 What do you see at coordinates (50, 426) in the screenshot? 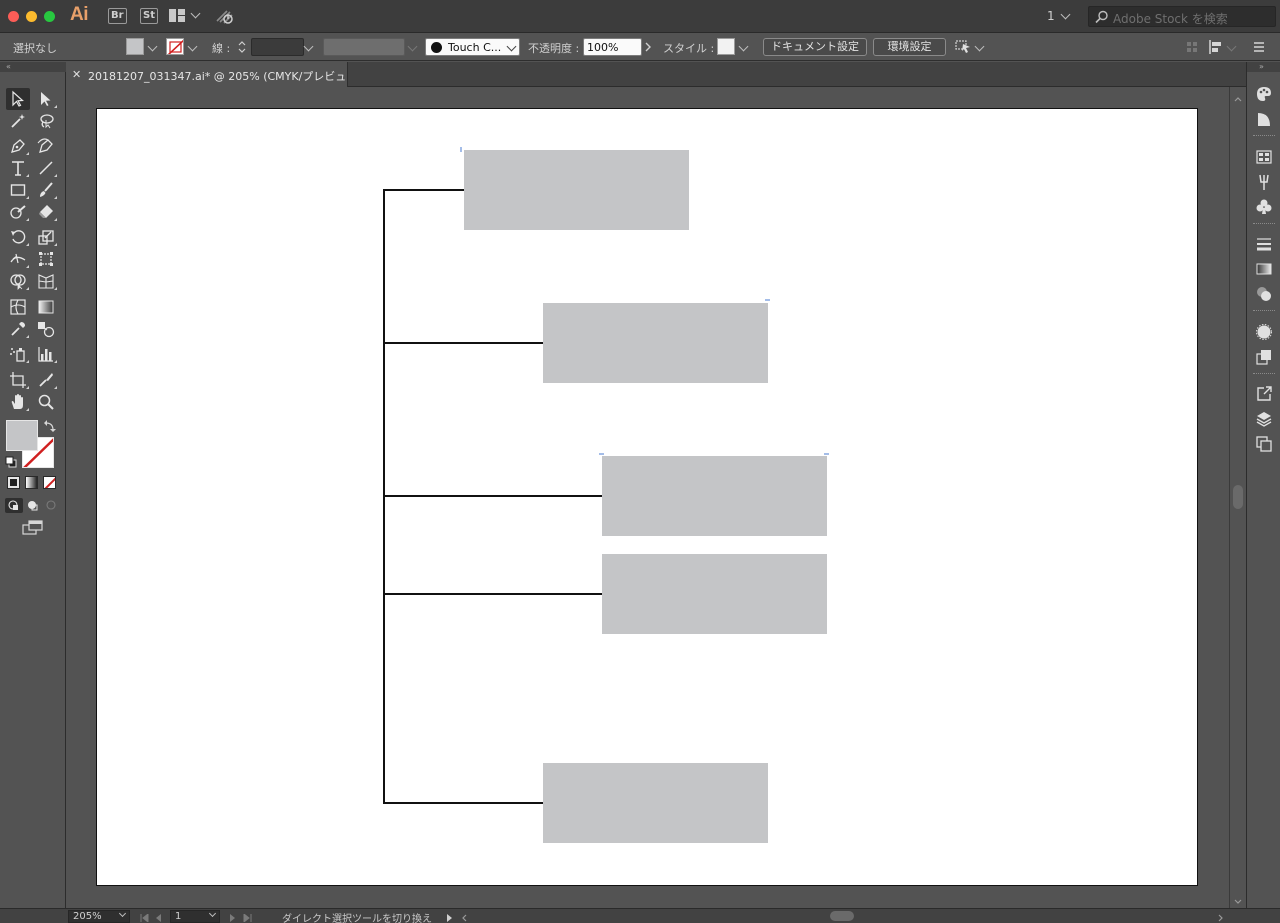
I see `swap-fill-stroke-icon` at bounding box center [50, 426].